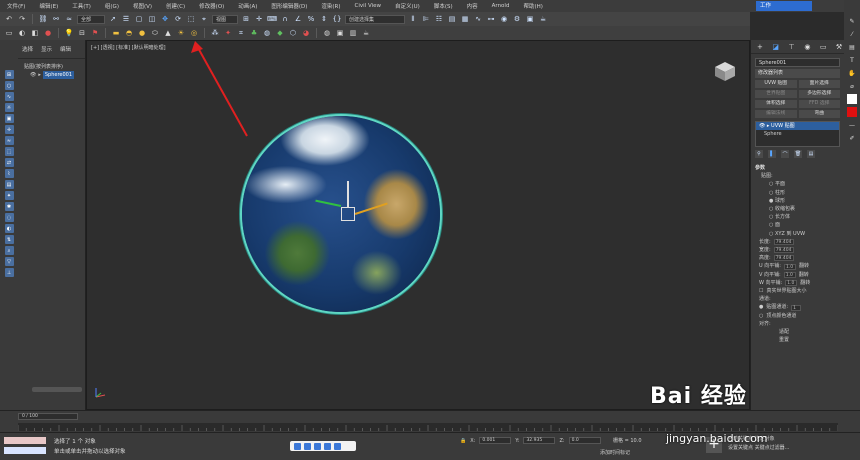  I want to click on wand-icon: ⁄, so click(852, 34).